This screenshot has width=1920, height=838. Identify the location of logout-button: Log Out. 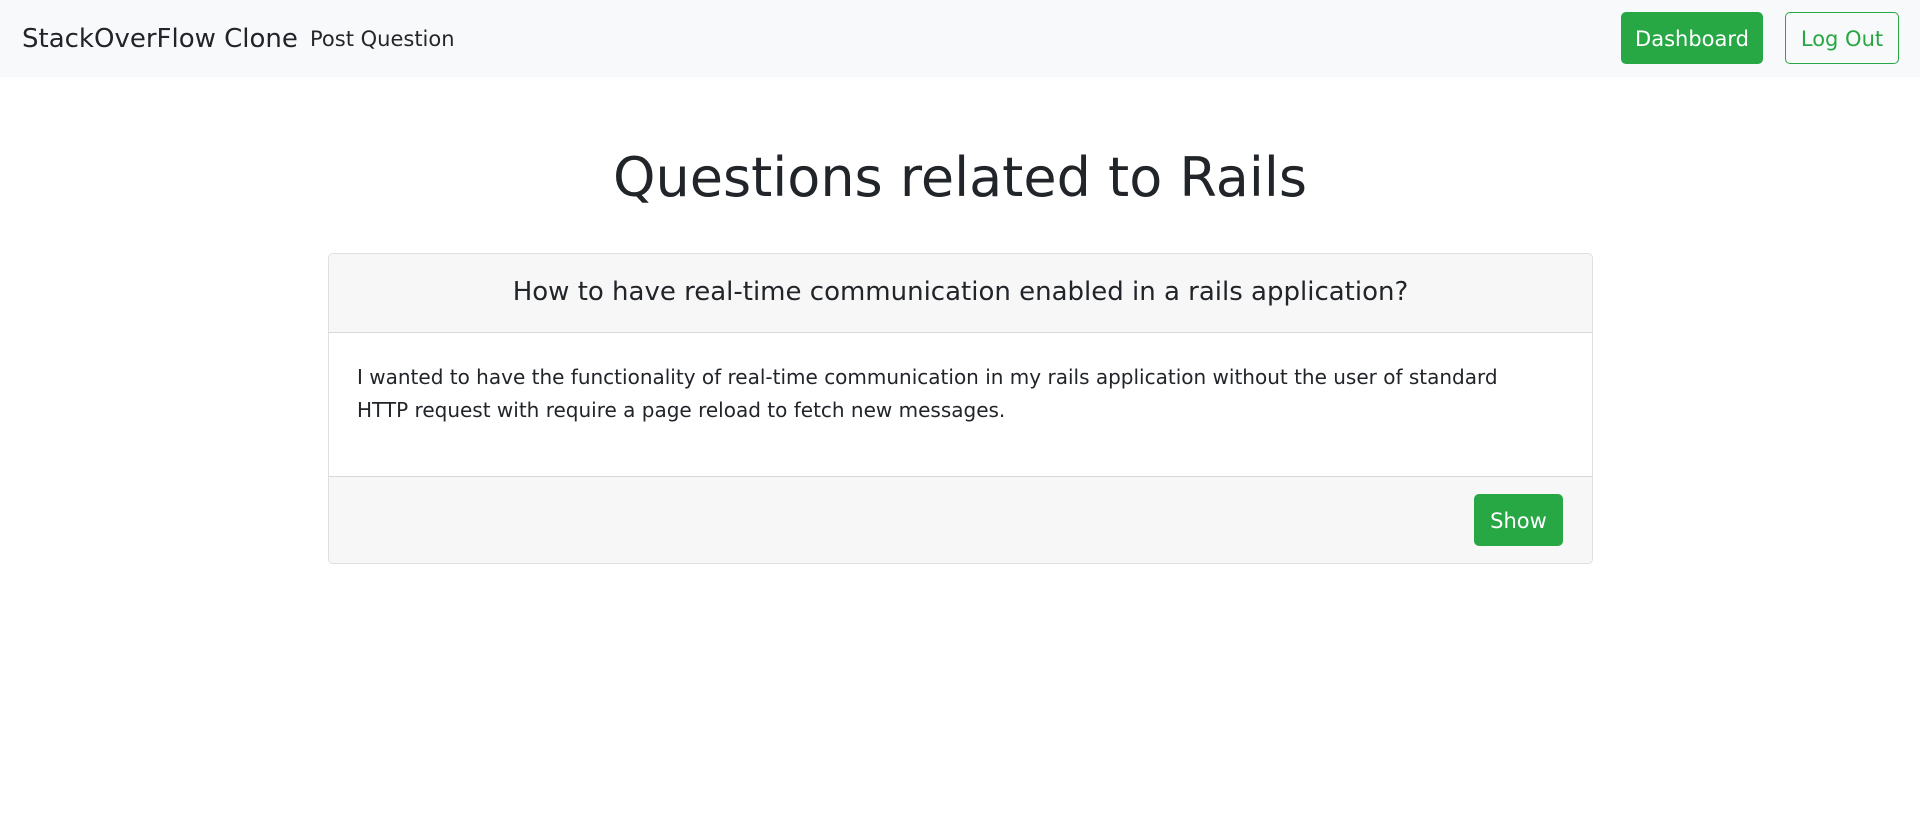
(1842, 38).